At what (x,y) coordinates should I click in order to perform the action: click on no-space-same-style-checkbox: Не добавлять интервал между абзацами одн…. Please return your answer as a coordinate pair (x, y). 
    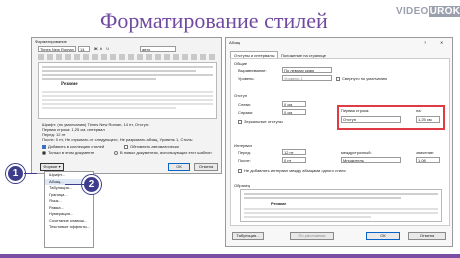
    Looking at the image, I should click on (292, 170).